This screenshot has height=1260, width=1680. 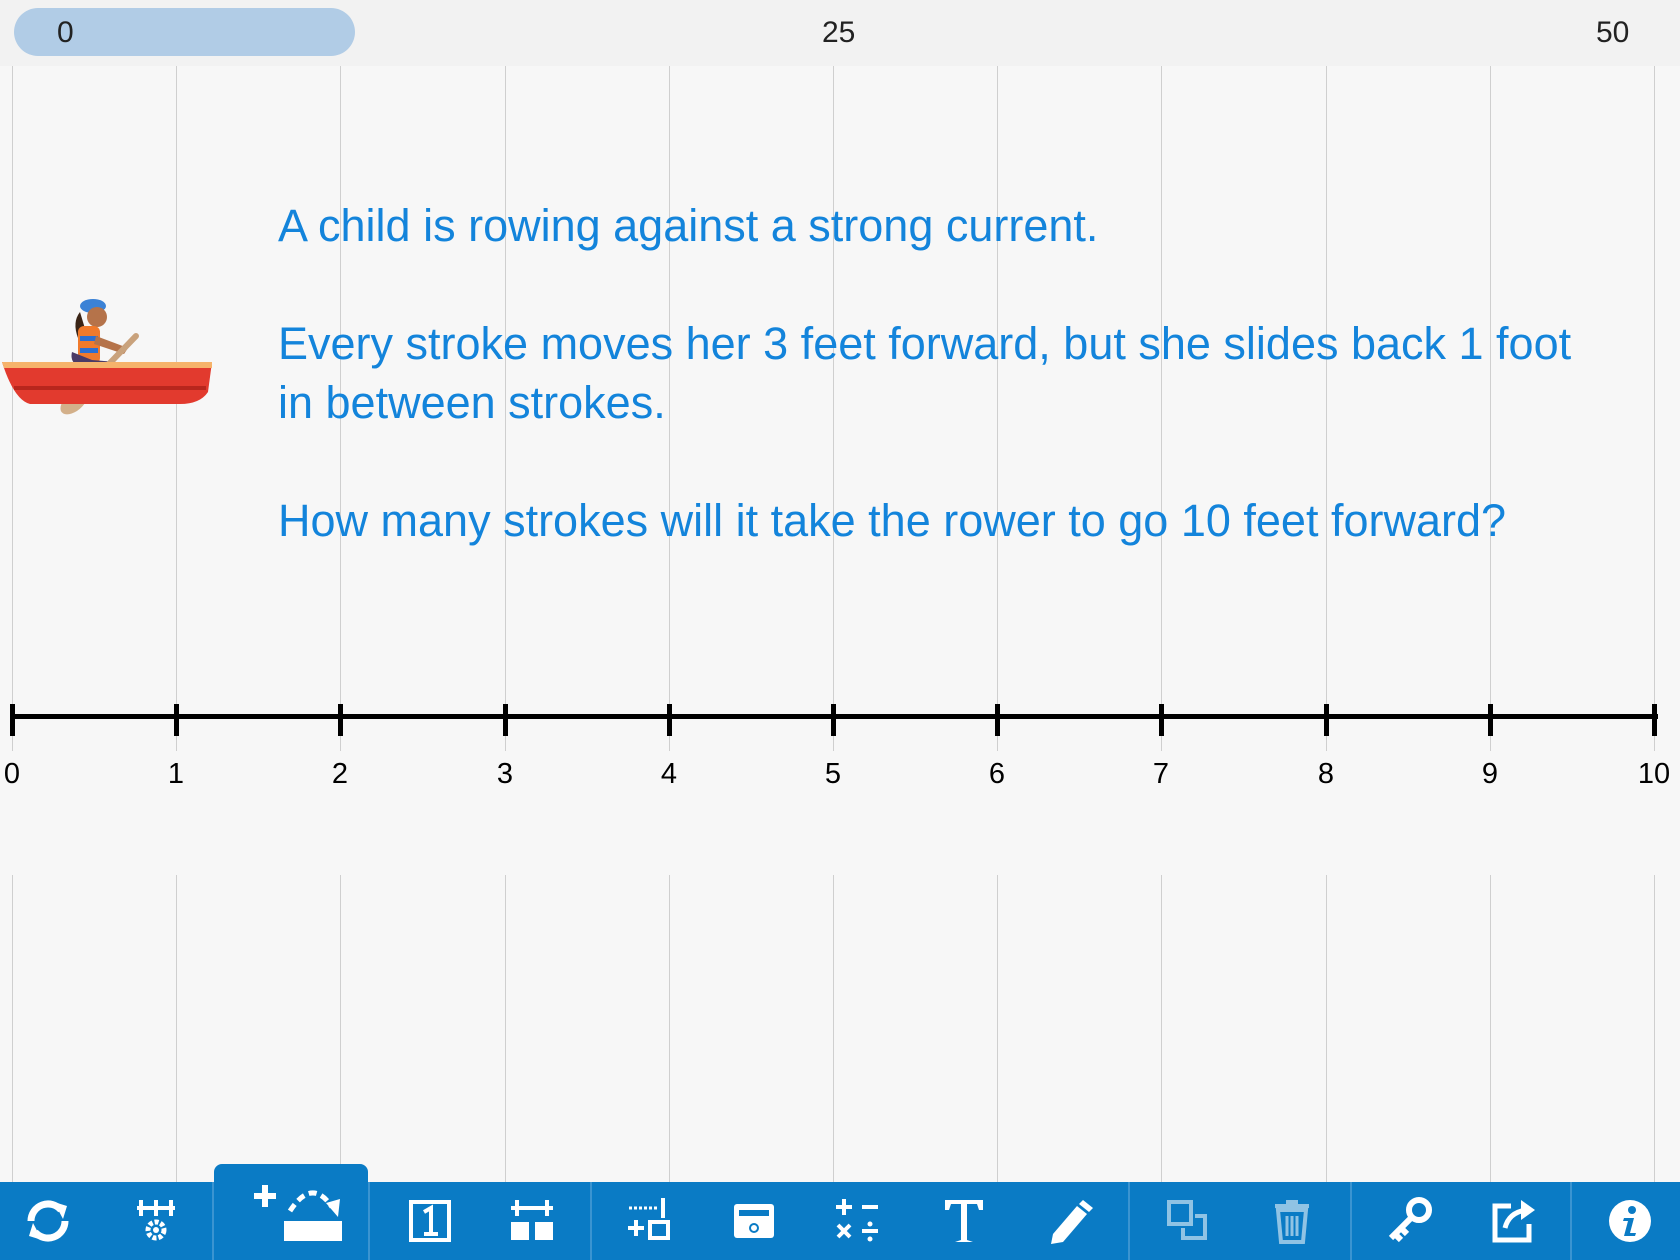 I want to click on bars-icon, so click(x=532, y=1220).